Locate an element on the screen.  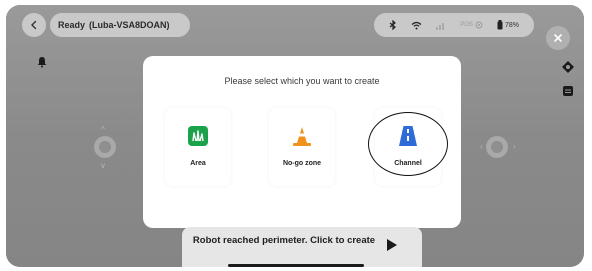
close-icon is located at coordinates (558, 38).